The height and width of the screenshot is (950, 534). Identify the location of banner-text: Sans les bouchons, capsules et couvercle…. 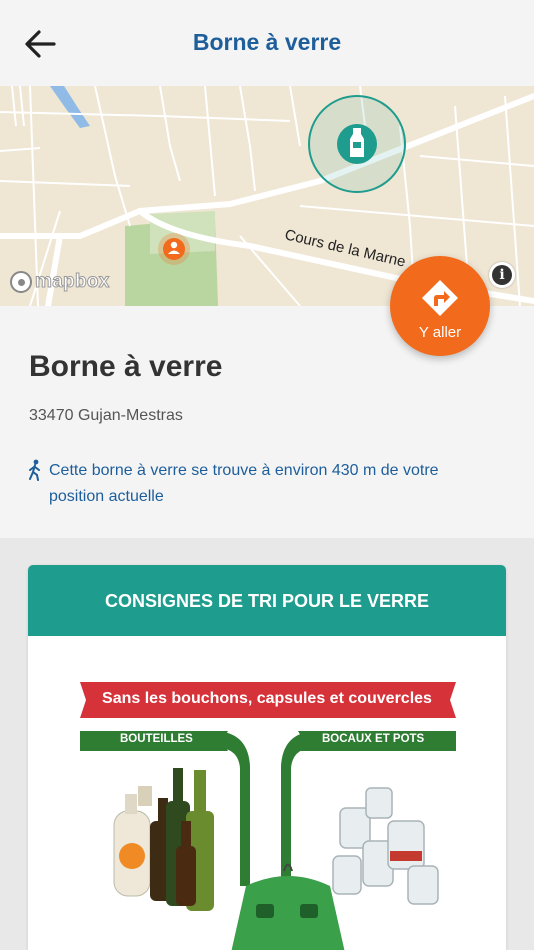
(267, 698).